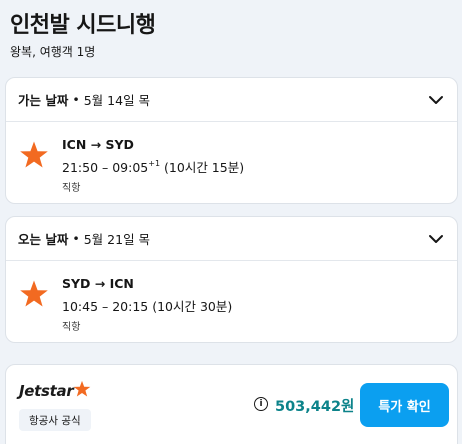 The height and width of the screenshot is (444, 462). What do you see at coordinates (71, 327) in the screenshot?
I see `return-stops: 직항` at bounding box center [71, 327].